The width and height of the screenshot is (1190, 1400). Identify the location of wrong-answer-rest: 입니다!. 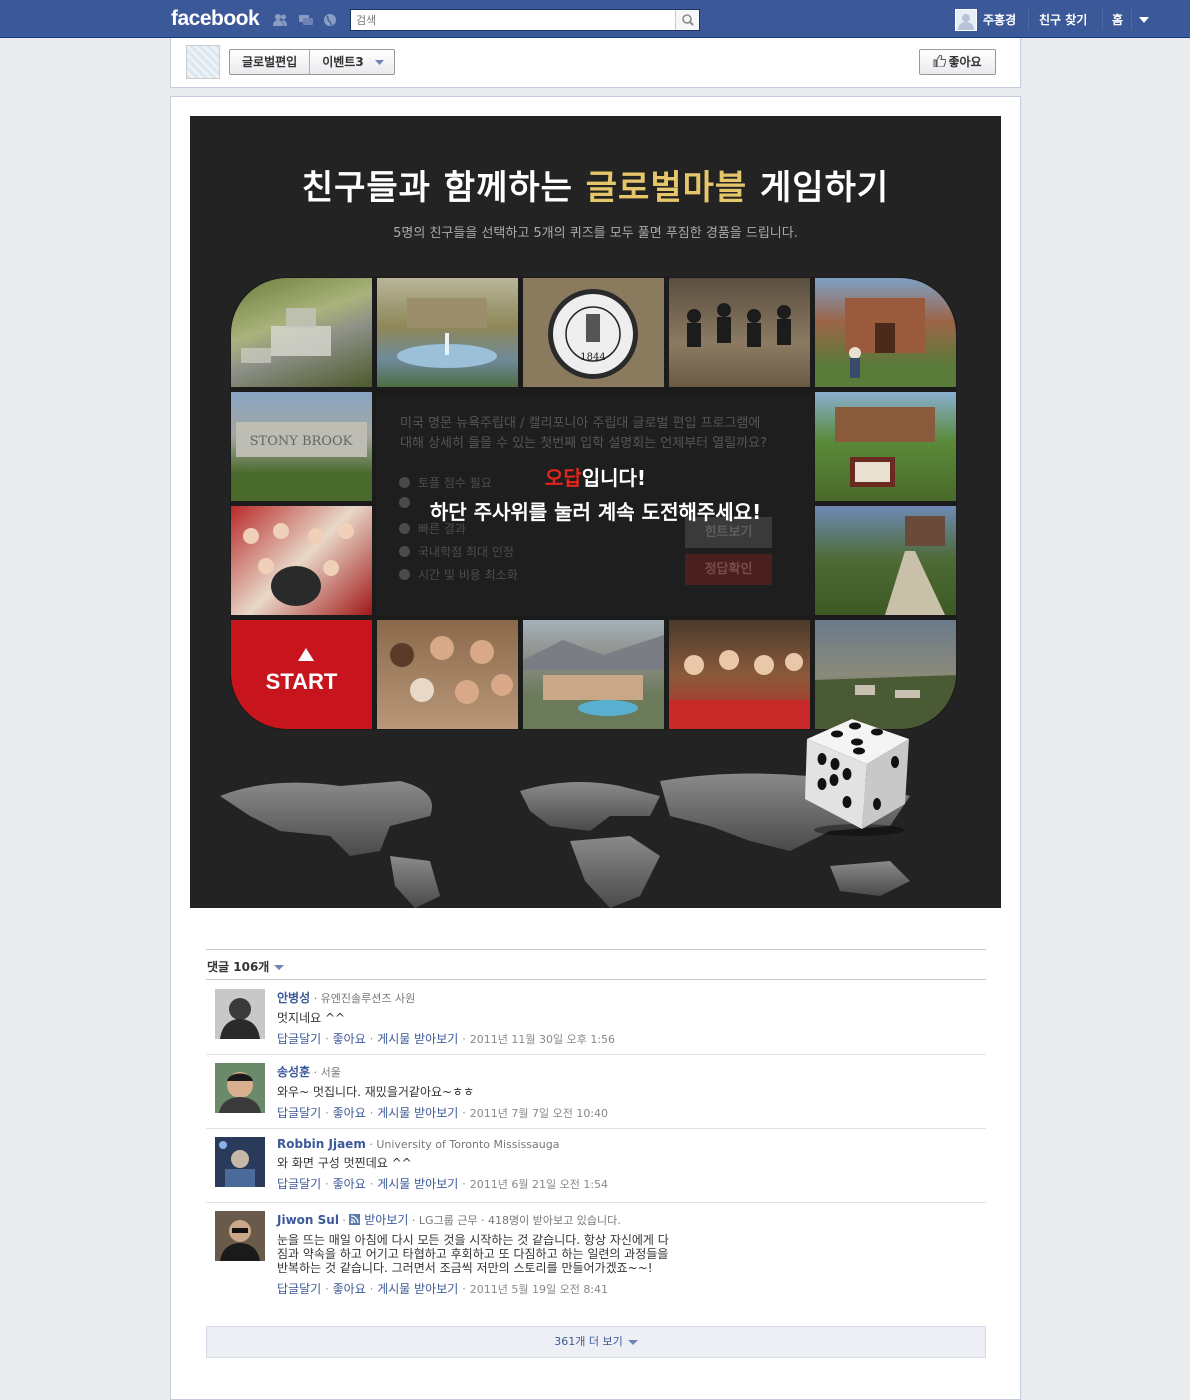
(614, 478).